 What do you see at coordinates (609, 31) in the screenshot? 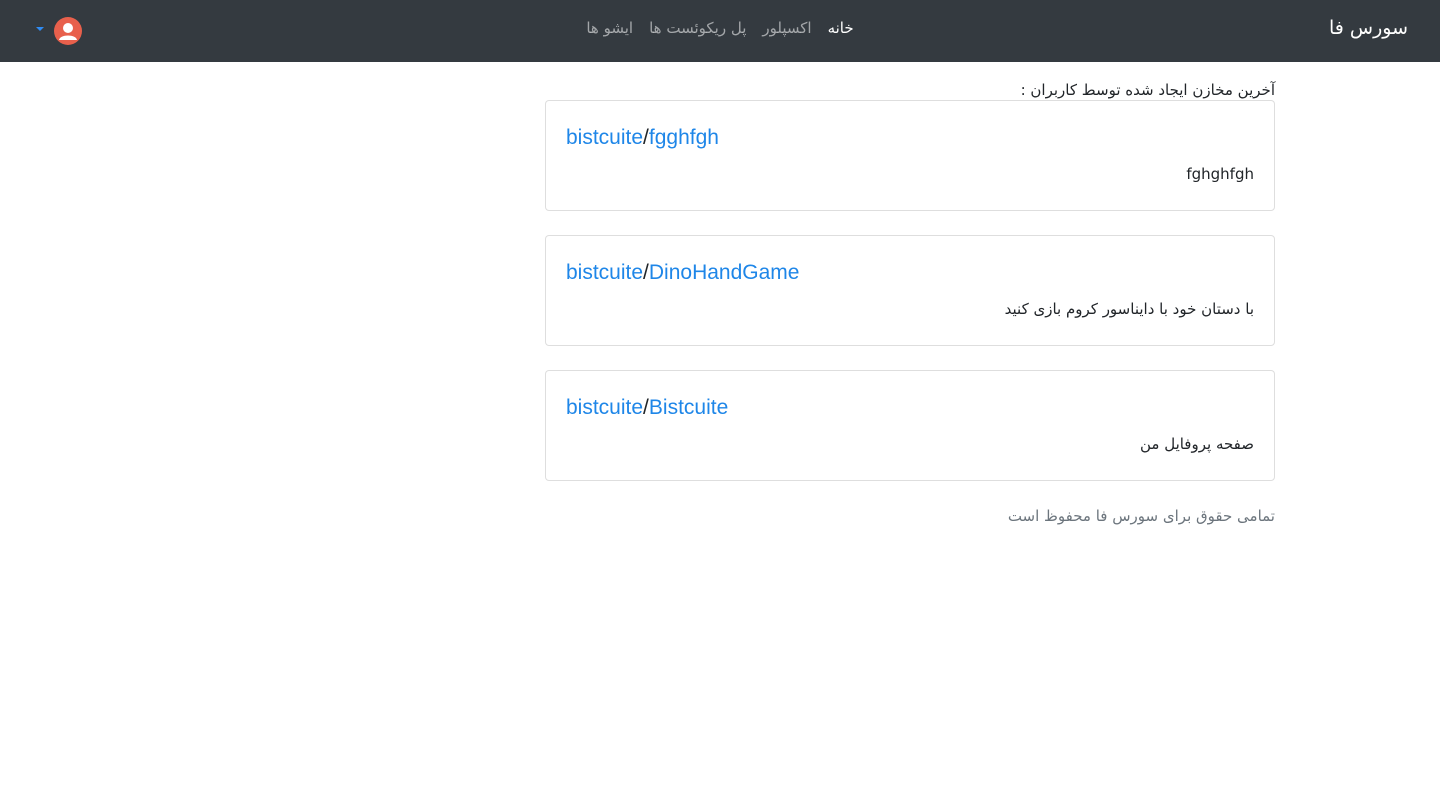
I see `nav-link-issues: ایشو ها` at bounding box center [609, 31].